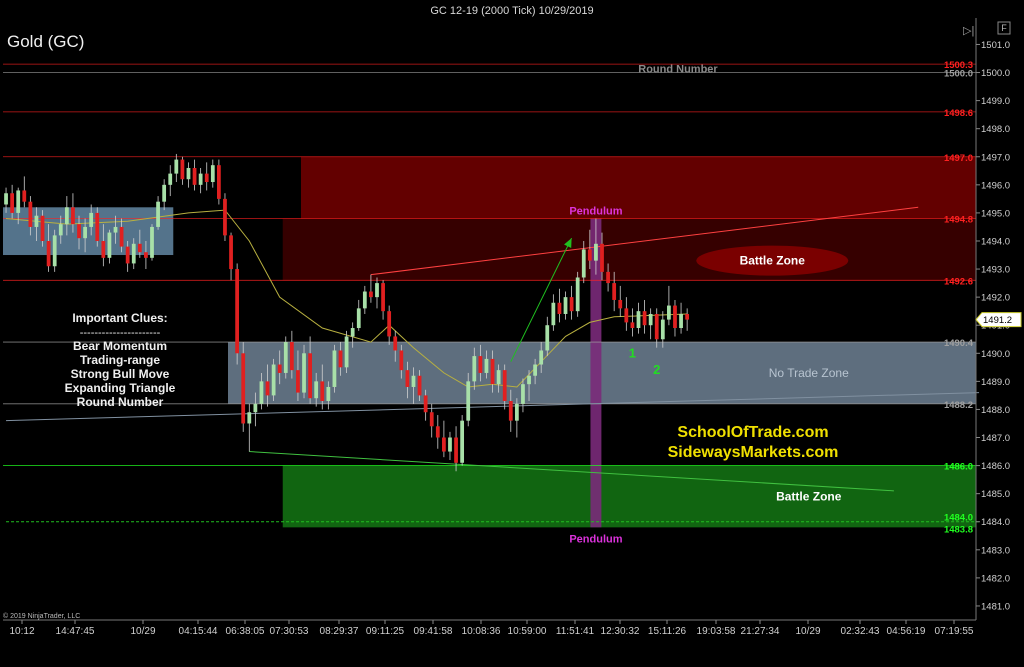 This screenshot has height=667, width=1024. Describe the element at coordinates (433, 631) in the screenshot. I see `x-tick-label: 09:41:58` at that location.